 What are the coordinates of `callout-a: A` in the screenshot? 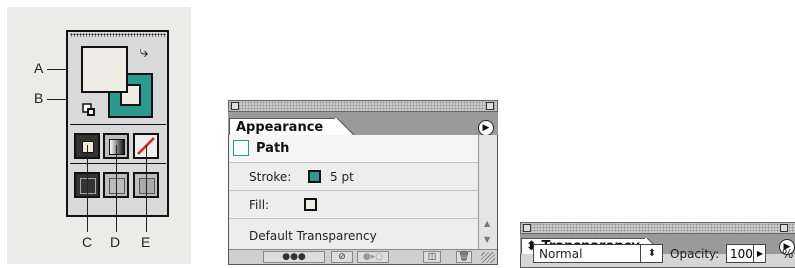 It's located at (39, 68).